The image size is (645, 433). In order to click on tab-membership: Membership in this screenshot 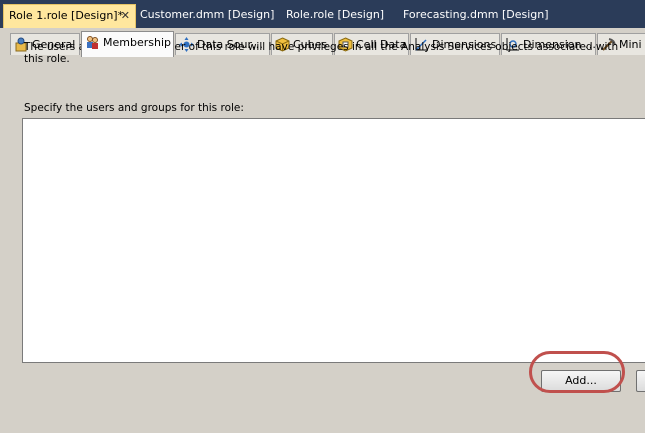, I will do `click(127, 44)`.